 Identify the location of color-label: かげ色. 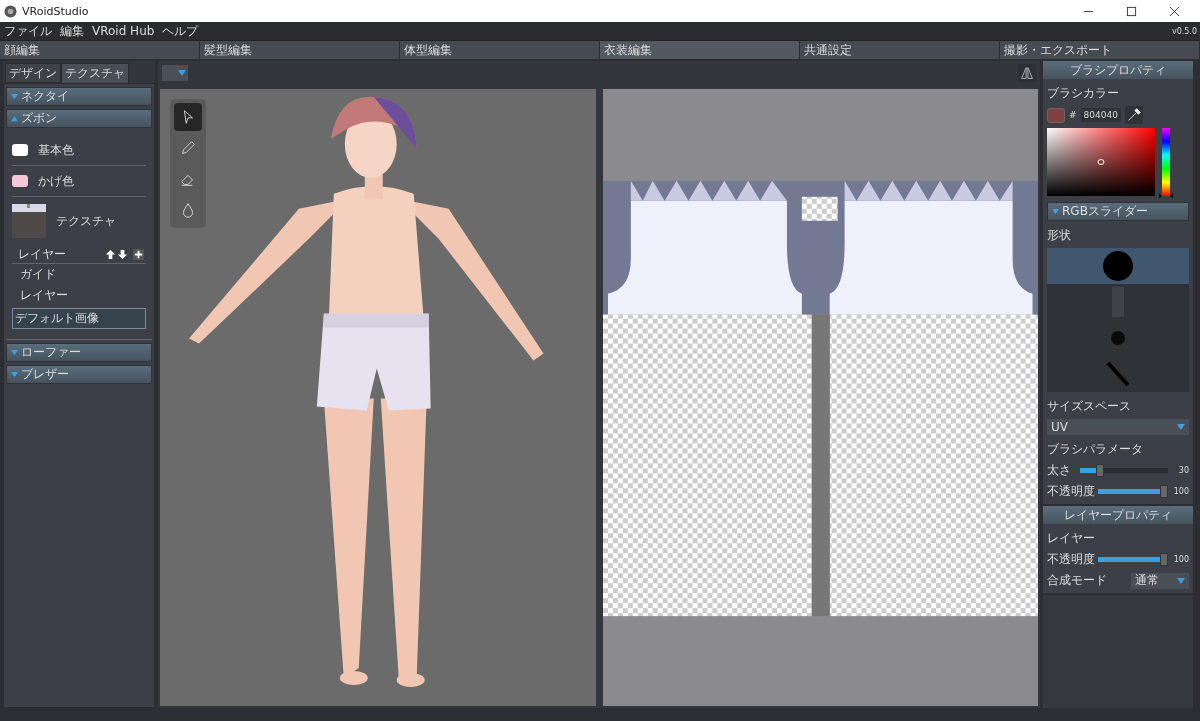
(56, 181).